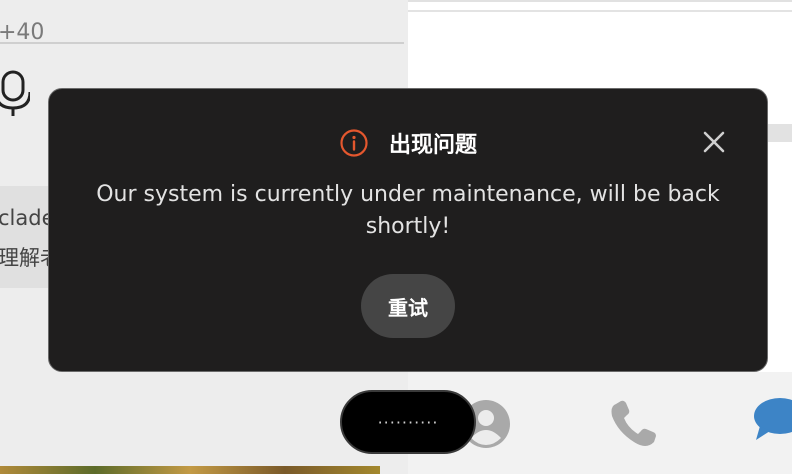 The height and width of the screenshot is (474, 792). What do you see at coordinates (202, 43) in the screenshot?
I see `divider` at bounding box center [202, 43].